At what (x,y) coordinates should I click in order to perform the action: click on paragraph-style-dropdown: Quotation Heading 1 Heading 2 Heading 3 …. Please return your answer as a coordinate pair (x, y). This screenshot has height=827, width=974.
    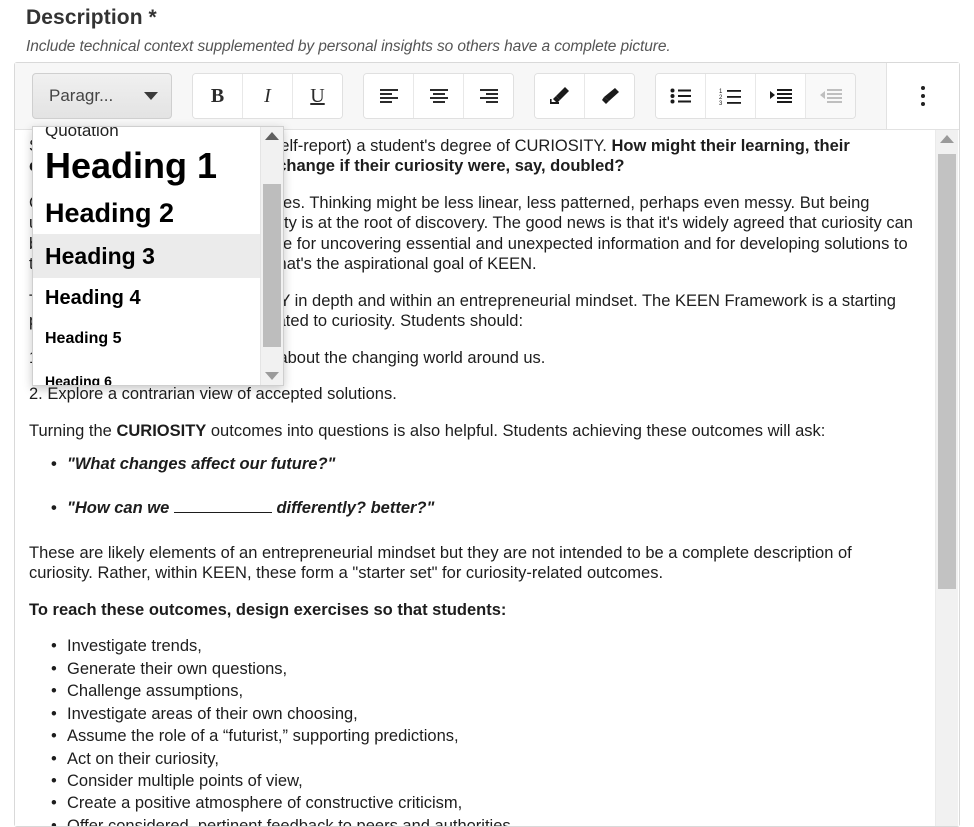
    Looking at the image, I should click on (158, 256).